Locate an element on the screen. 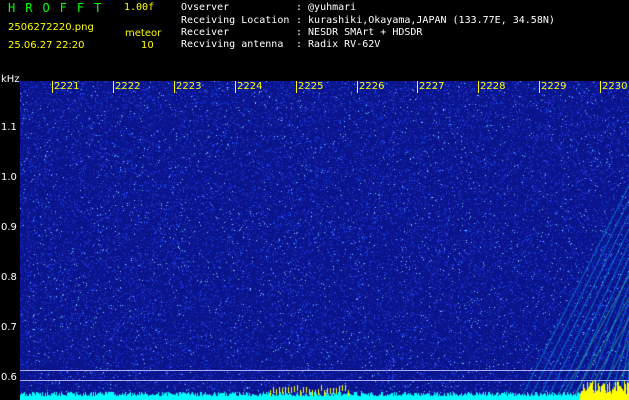 This screenshot has width=629, height=400. freq-tick-0.6: 0.6 is located at coordinates (9, 377).